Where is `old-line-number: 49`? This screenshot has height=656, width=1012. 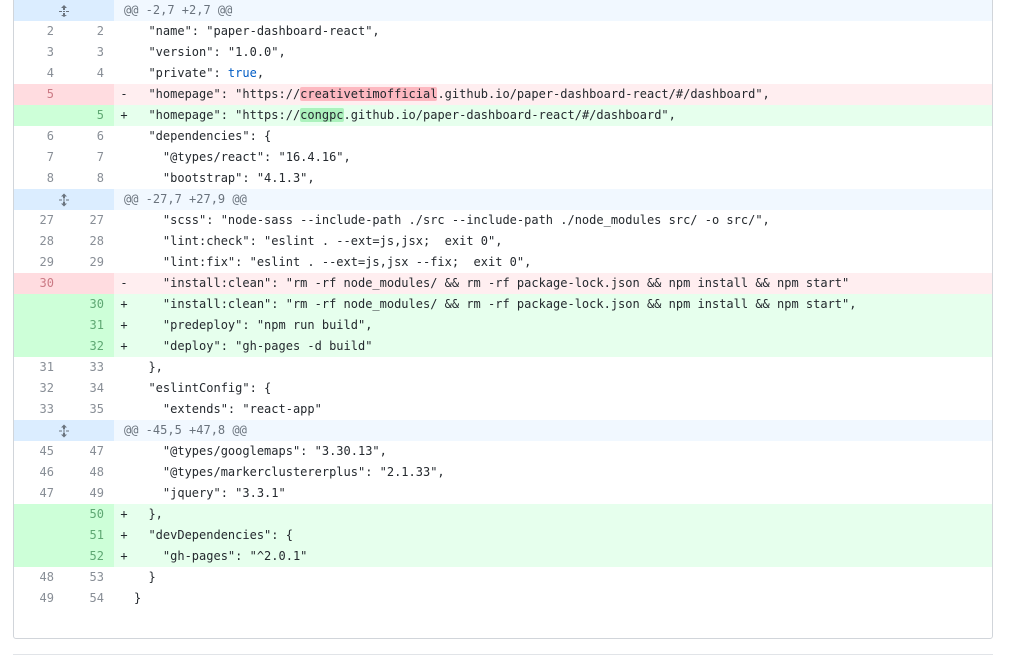
old-line-number: 49 is located at coordinates (39, 598).